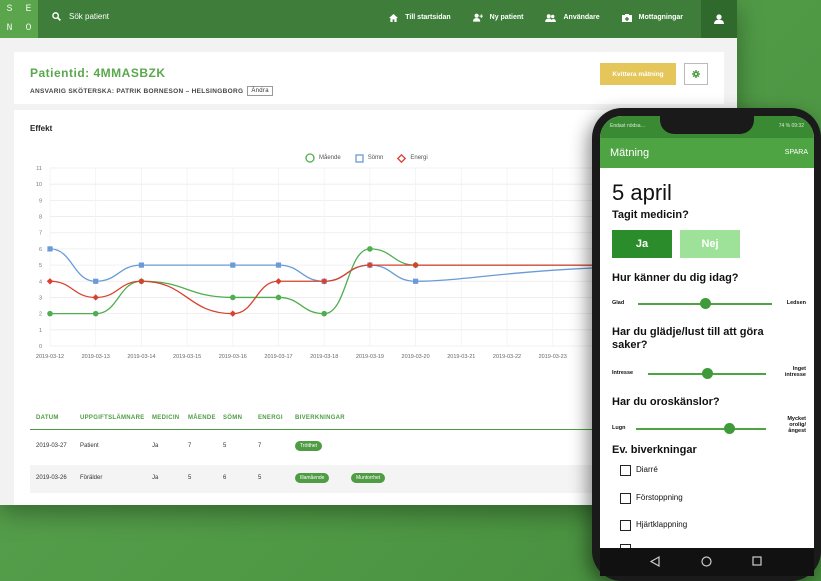  What do you see at coordinates (757, 561) in the screenshot?
I see `recent-apps-icon` at bounding box center [757, 561].